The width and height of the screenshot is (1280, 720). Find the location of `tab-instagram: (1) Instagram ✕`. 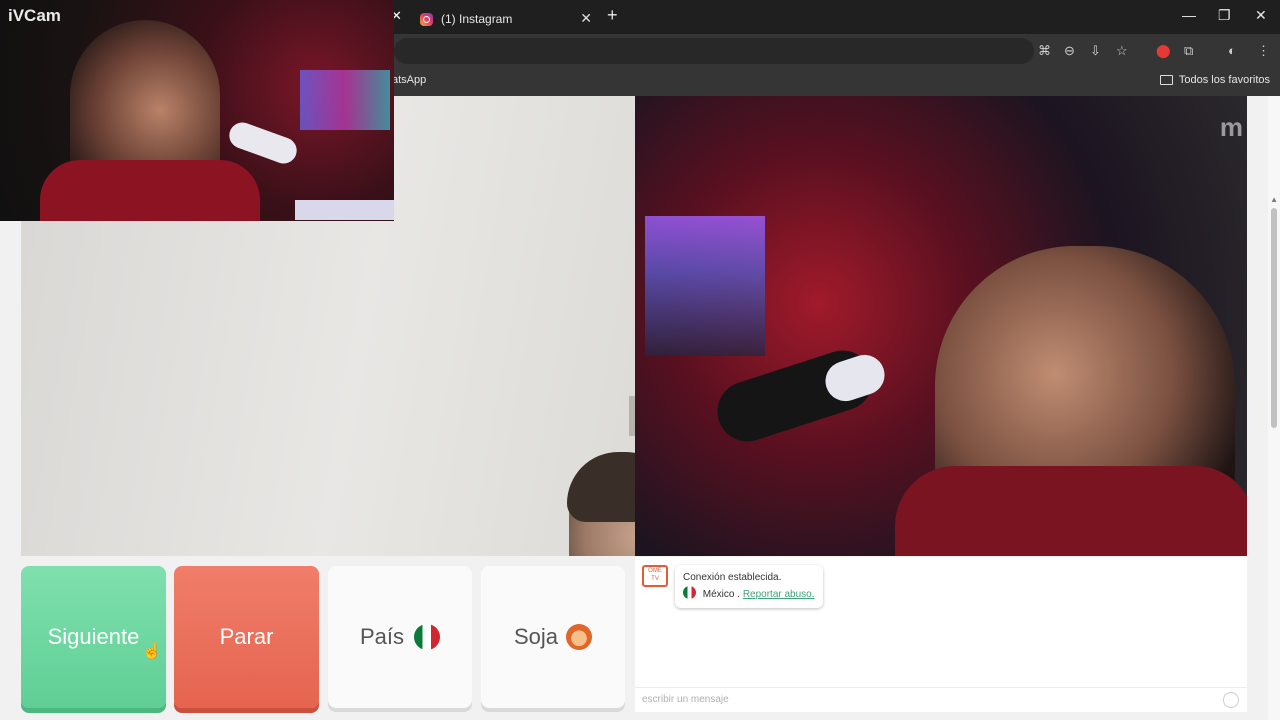

tab-instagram: (1) Instagram ✕ is located at coordinates (504, 19).